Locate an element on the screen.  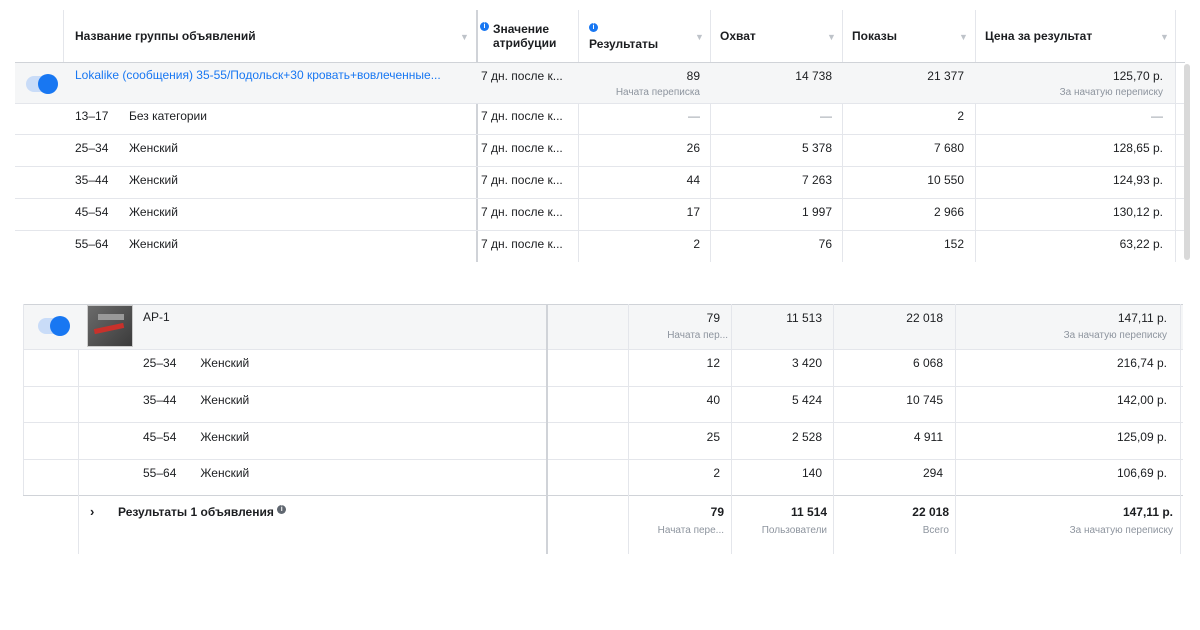
ad-thumbnail is located at coordinates (110, 326).